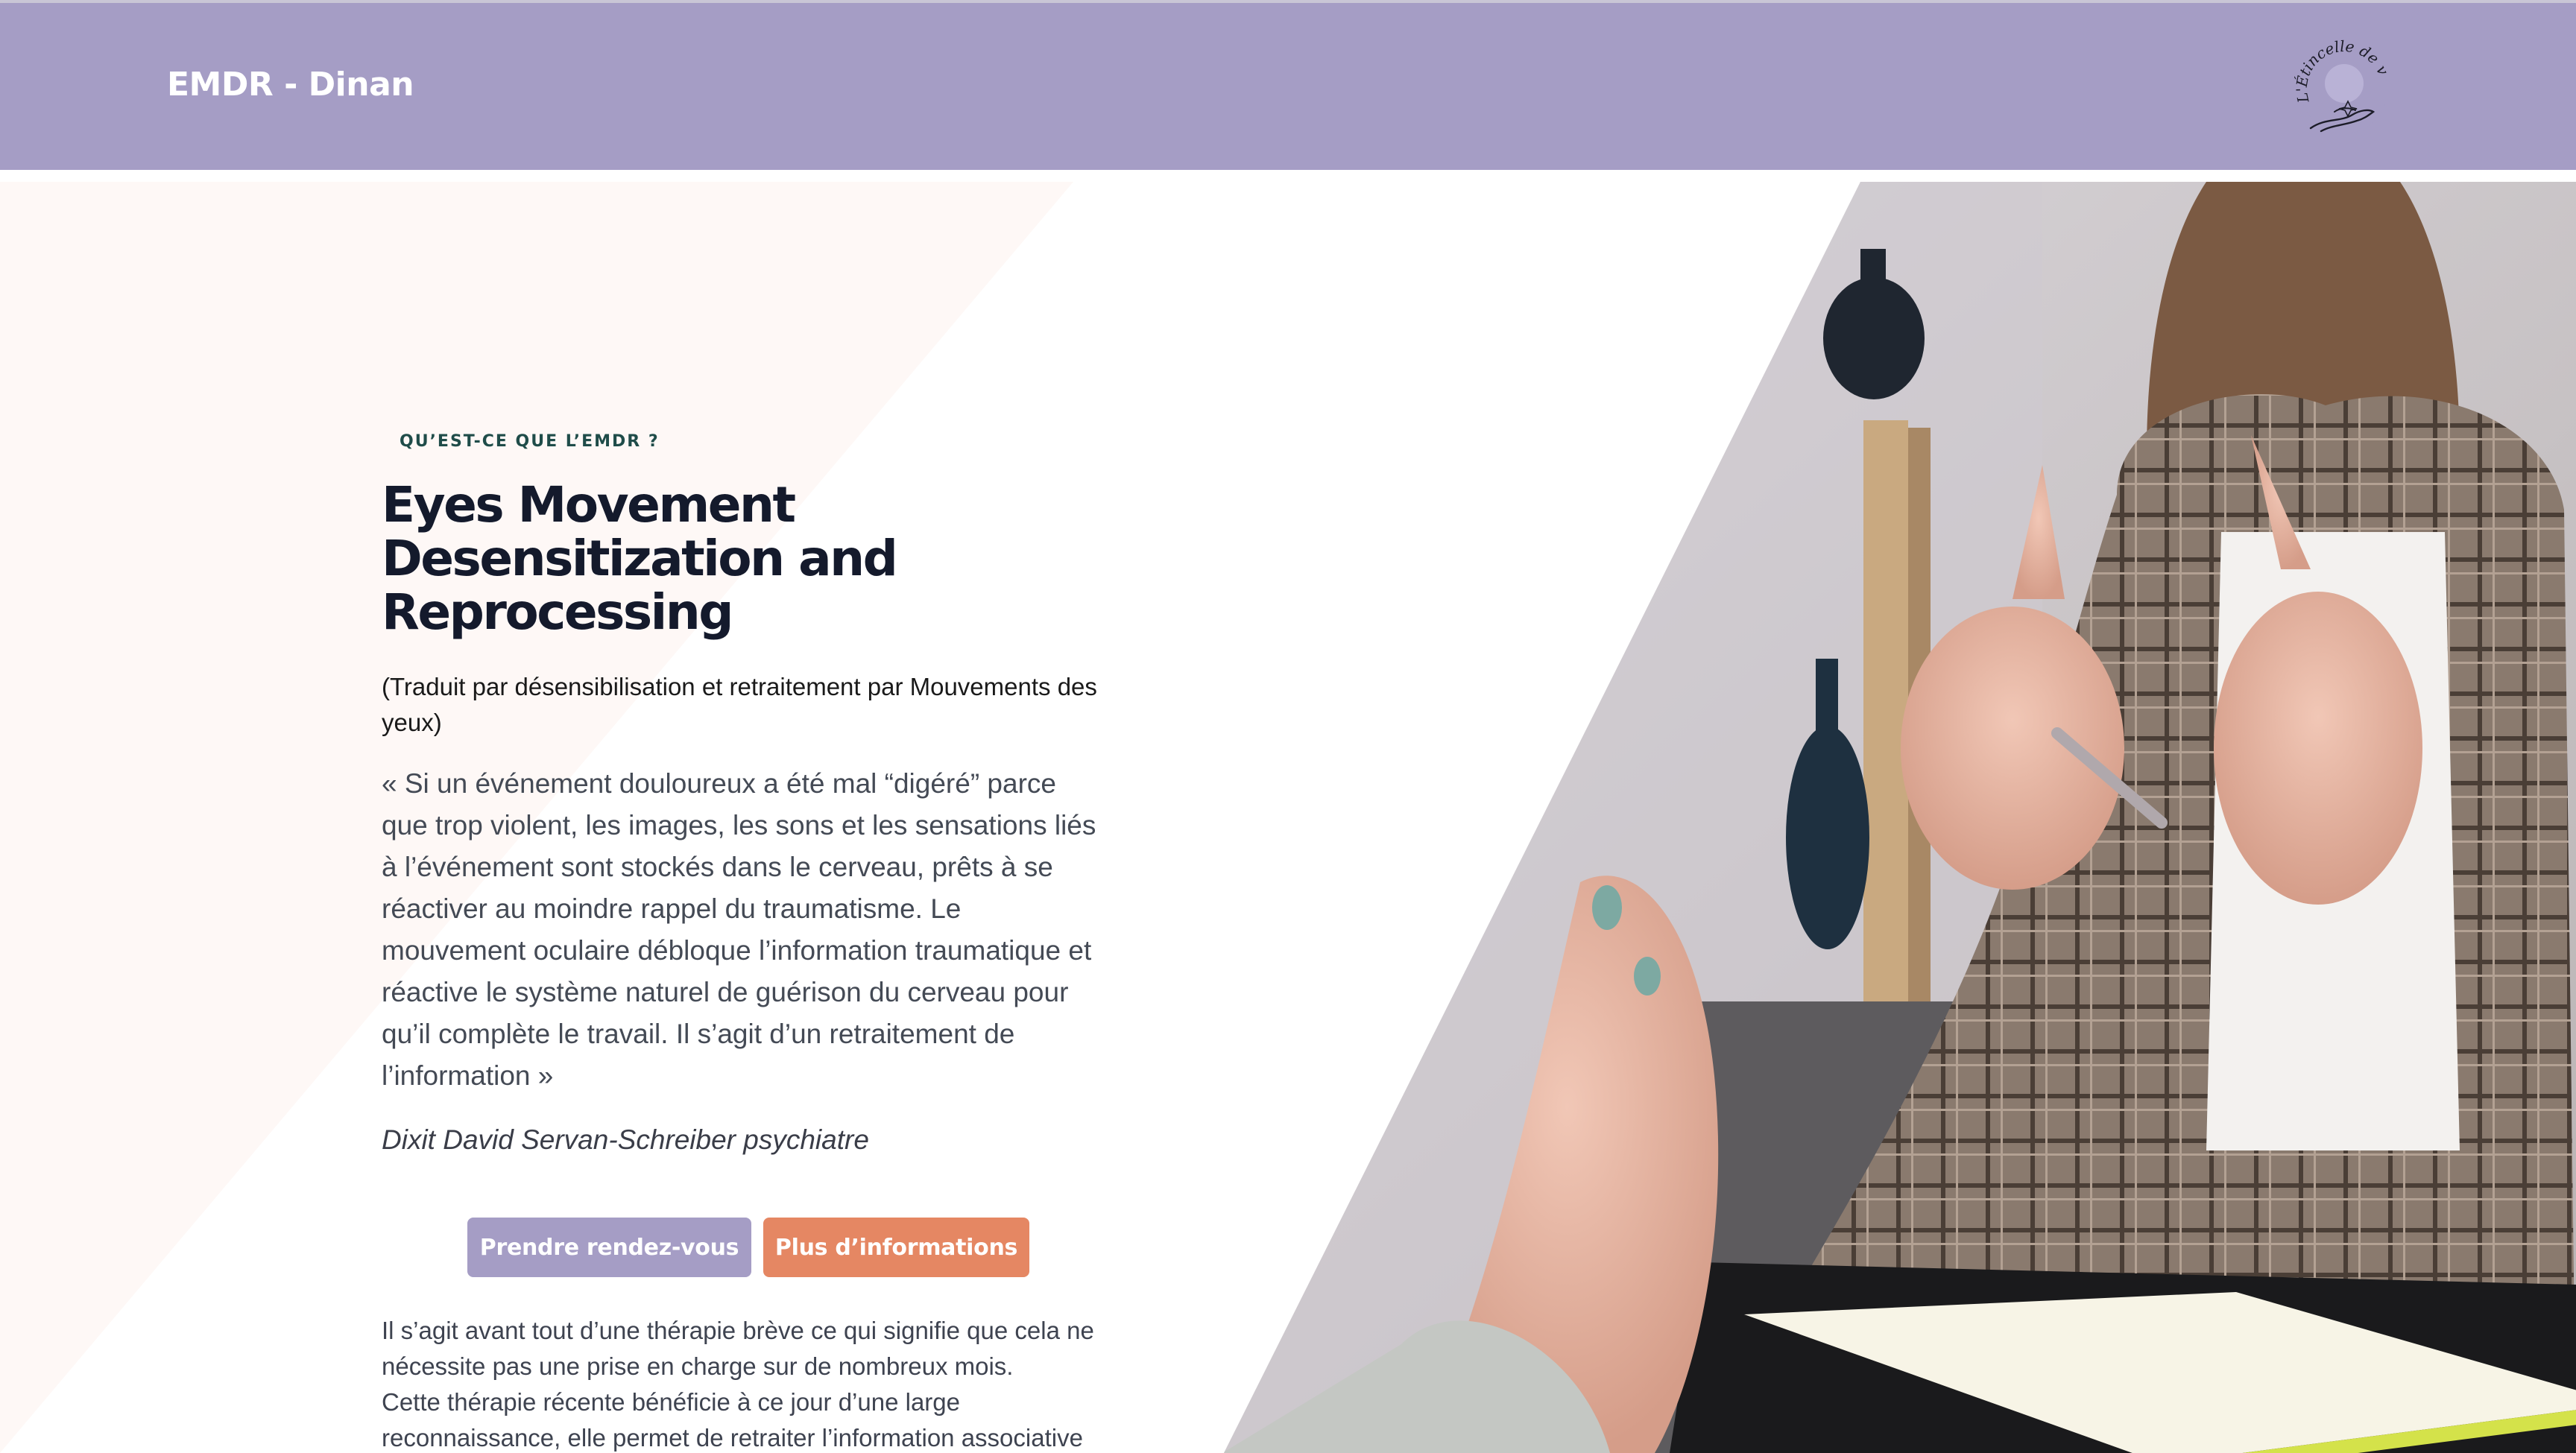  What do you see at coordinates (290, 85) in the screenshot?
I see `brand-link: EMDR - Dinan` at bounding box center [290, 85].